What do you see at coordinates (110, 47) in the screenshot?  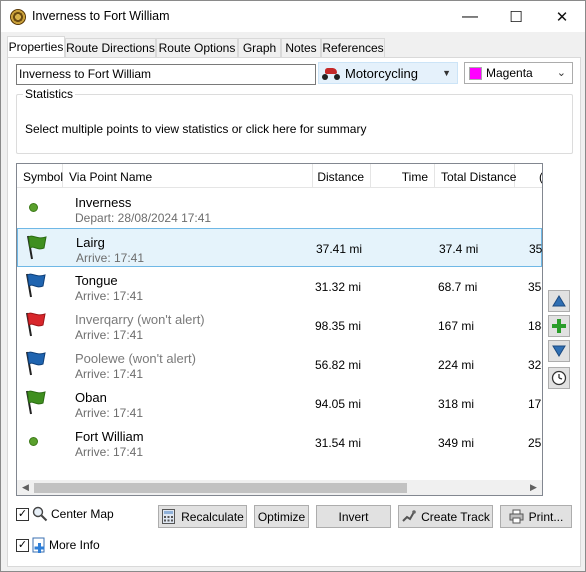 I see `tab-route-directions: Route Directions` at bounding box center [110, 47].